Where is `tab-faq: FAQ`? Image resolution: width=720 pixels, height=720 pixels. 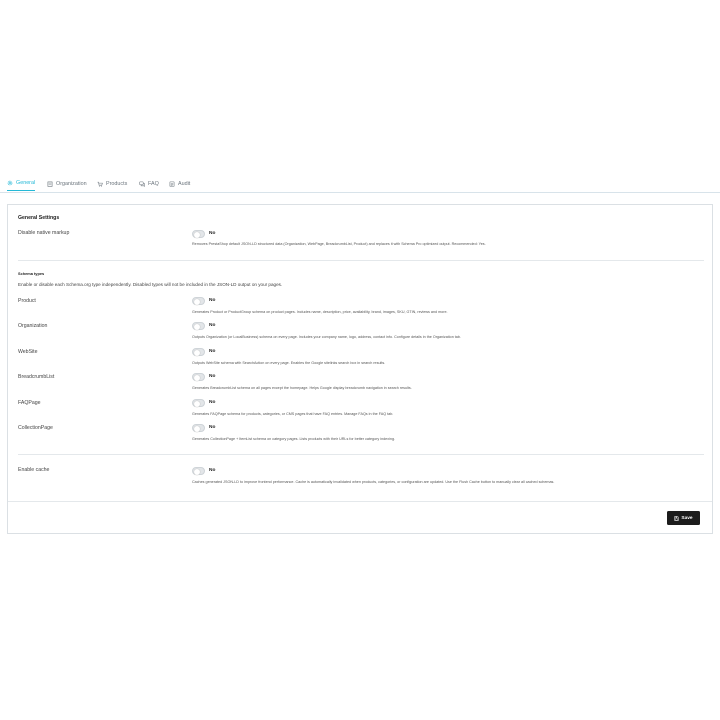
tab-faq: FAQ is located at coordinates (149, 183).